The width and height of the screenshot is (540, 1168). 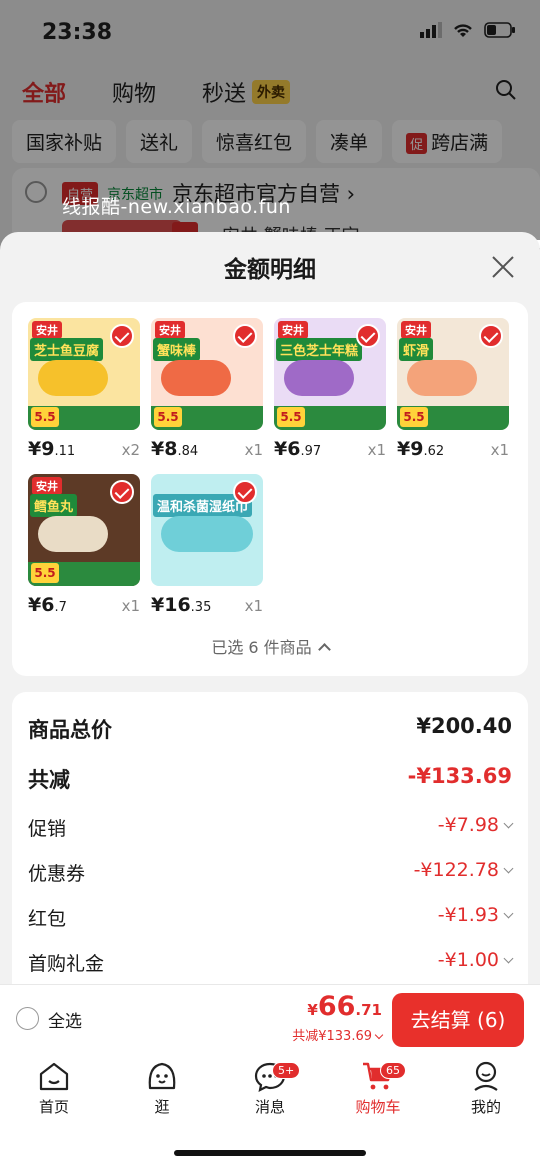 What do you see at coordinates (271, 829) in the screenshot?
I see `summary-row-promotion: 促销 -¥7.98` at bounding box center [271, 829].